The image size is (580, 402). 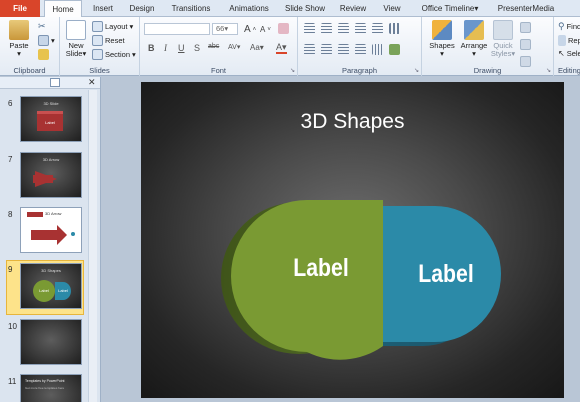 What do you see at coordinates (165, 48) in the screenshot?
I see `italic-button: I` at bounding box center [165, 48].